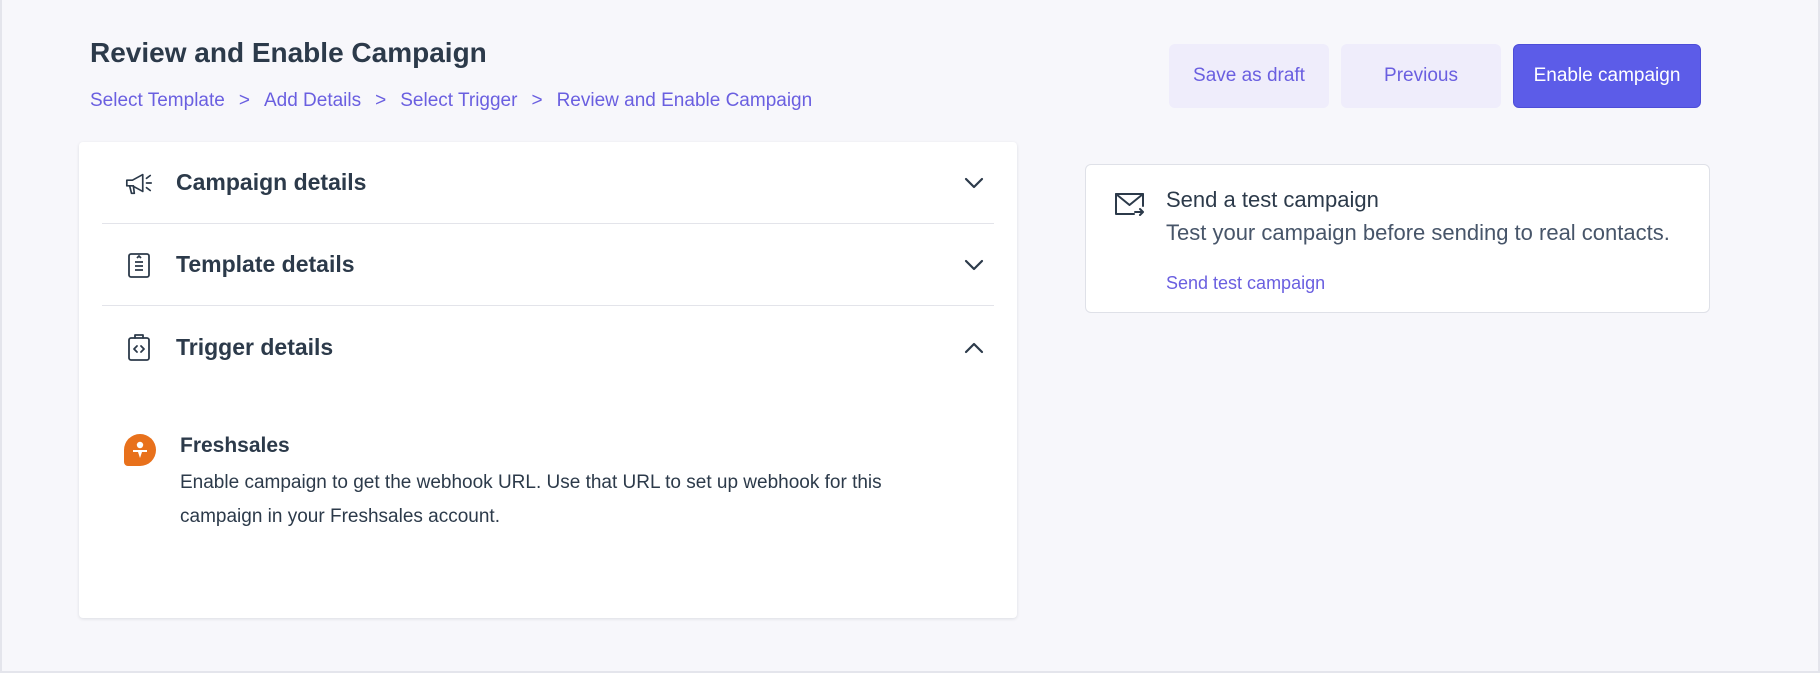  I want to click on trigger-app-name: Freshsales, so click(235, 445).